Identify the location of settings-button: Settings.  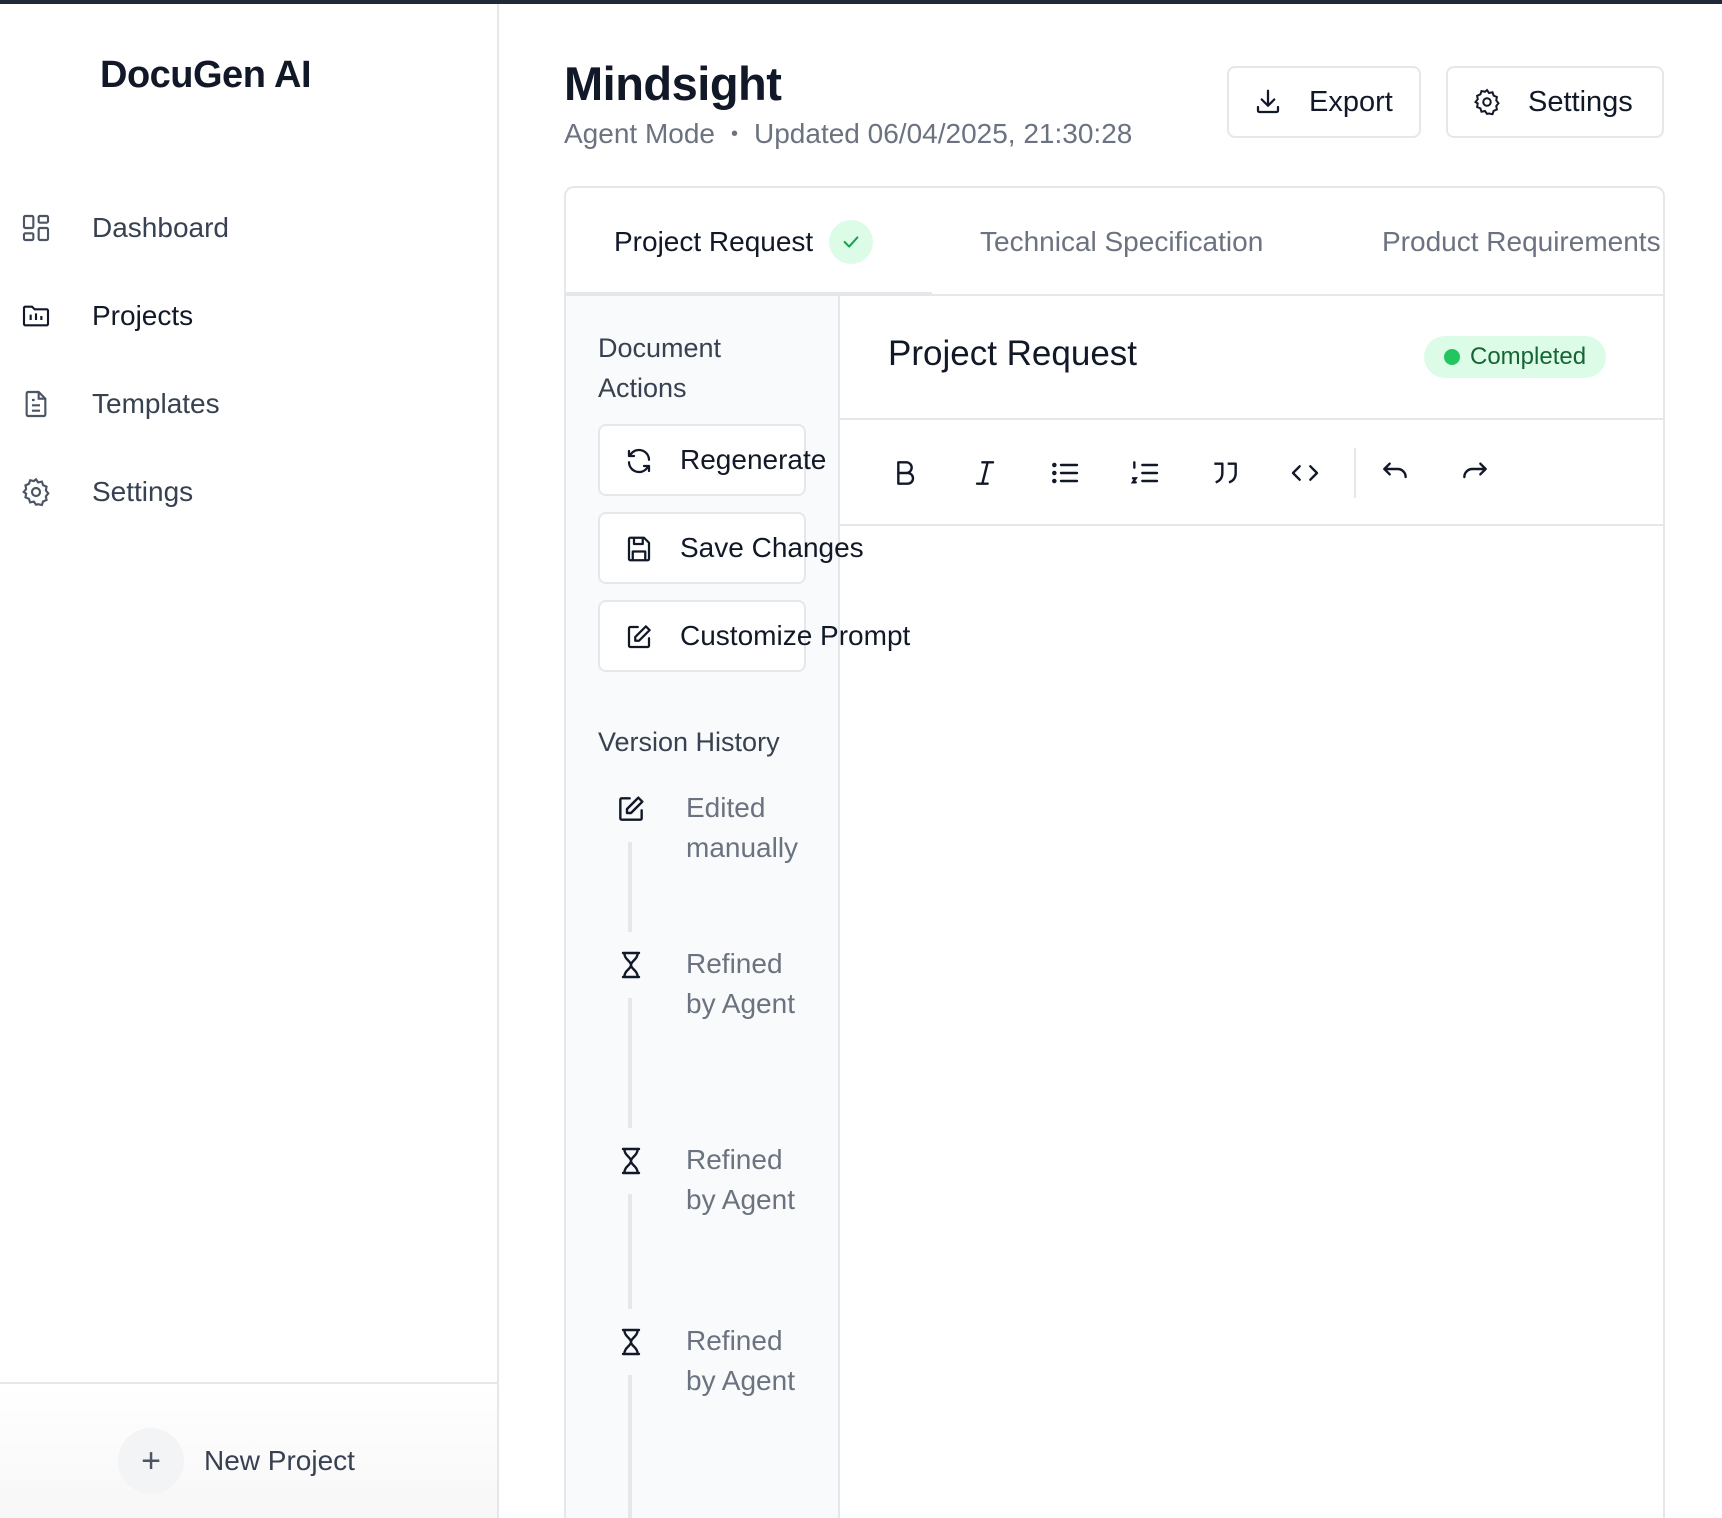
(1555, 102).